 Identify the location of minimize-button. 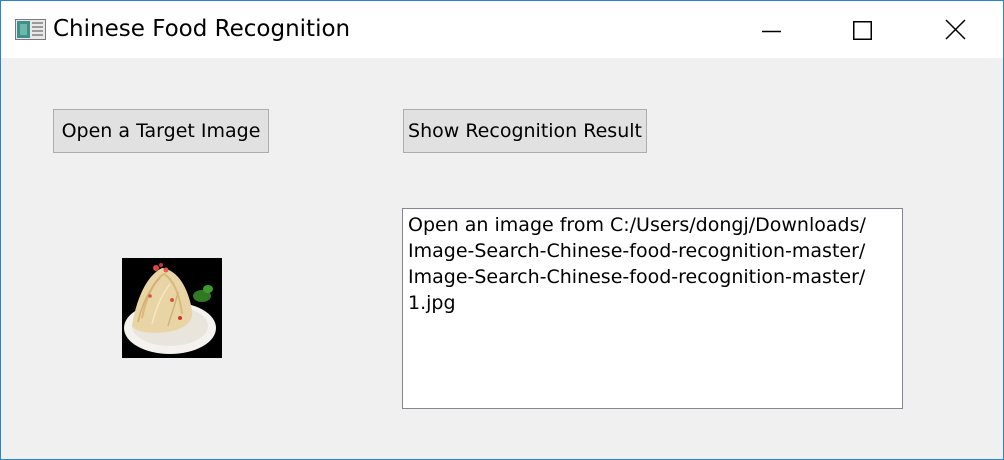
(771, 29).